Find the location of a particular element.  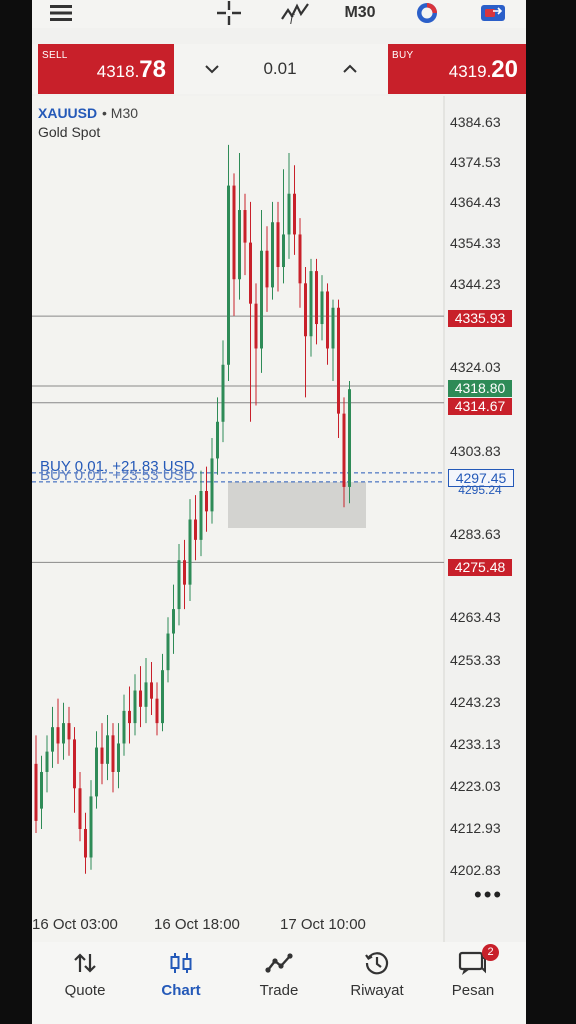

price-axis-label: 4303.83 is located at coordinates (475, 451).